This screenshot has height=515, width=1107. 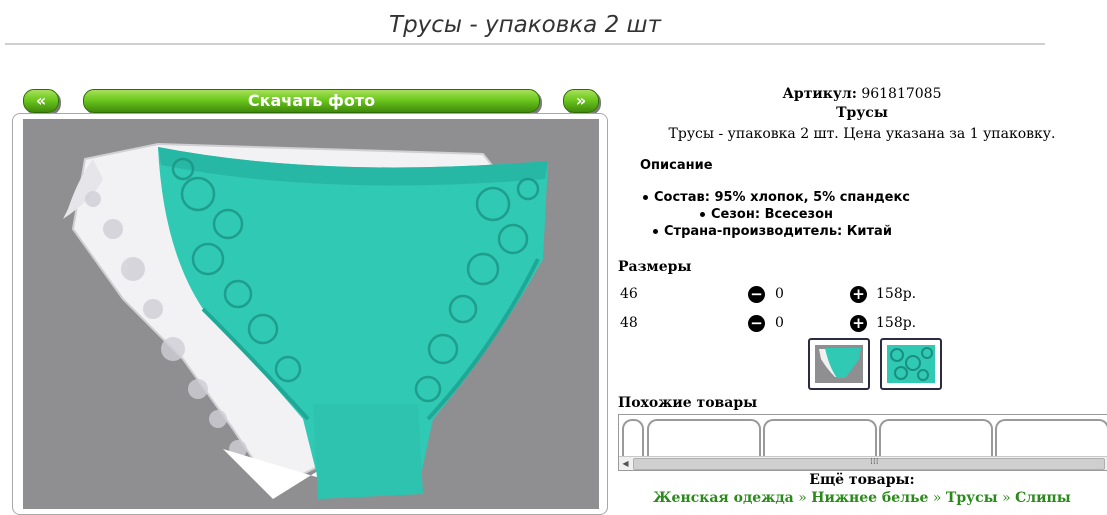 What do you see at coordinates (862, 480) in the screenshot?
I see `more-products-heading: Ещё товары:` at bounding box center [862, 480].